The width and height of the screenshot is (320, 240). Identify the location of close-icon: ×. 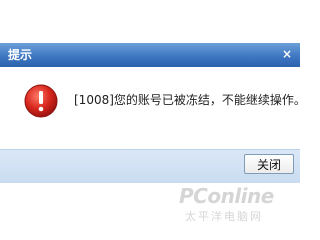
(287, 54).